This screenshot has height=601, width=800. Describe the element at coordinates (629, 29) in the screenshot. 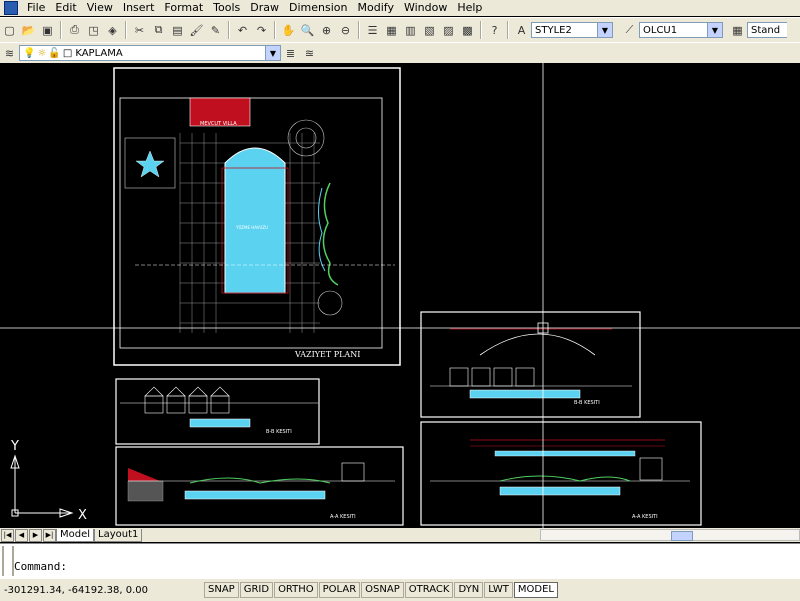

I see `dim-style-icon: ⟋` at that location.